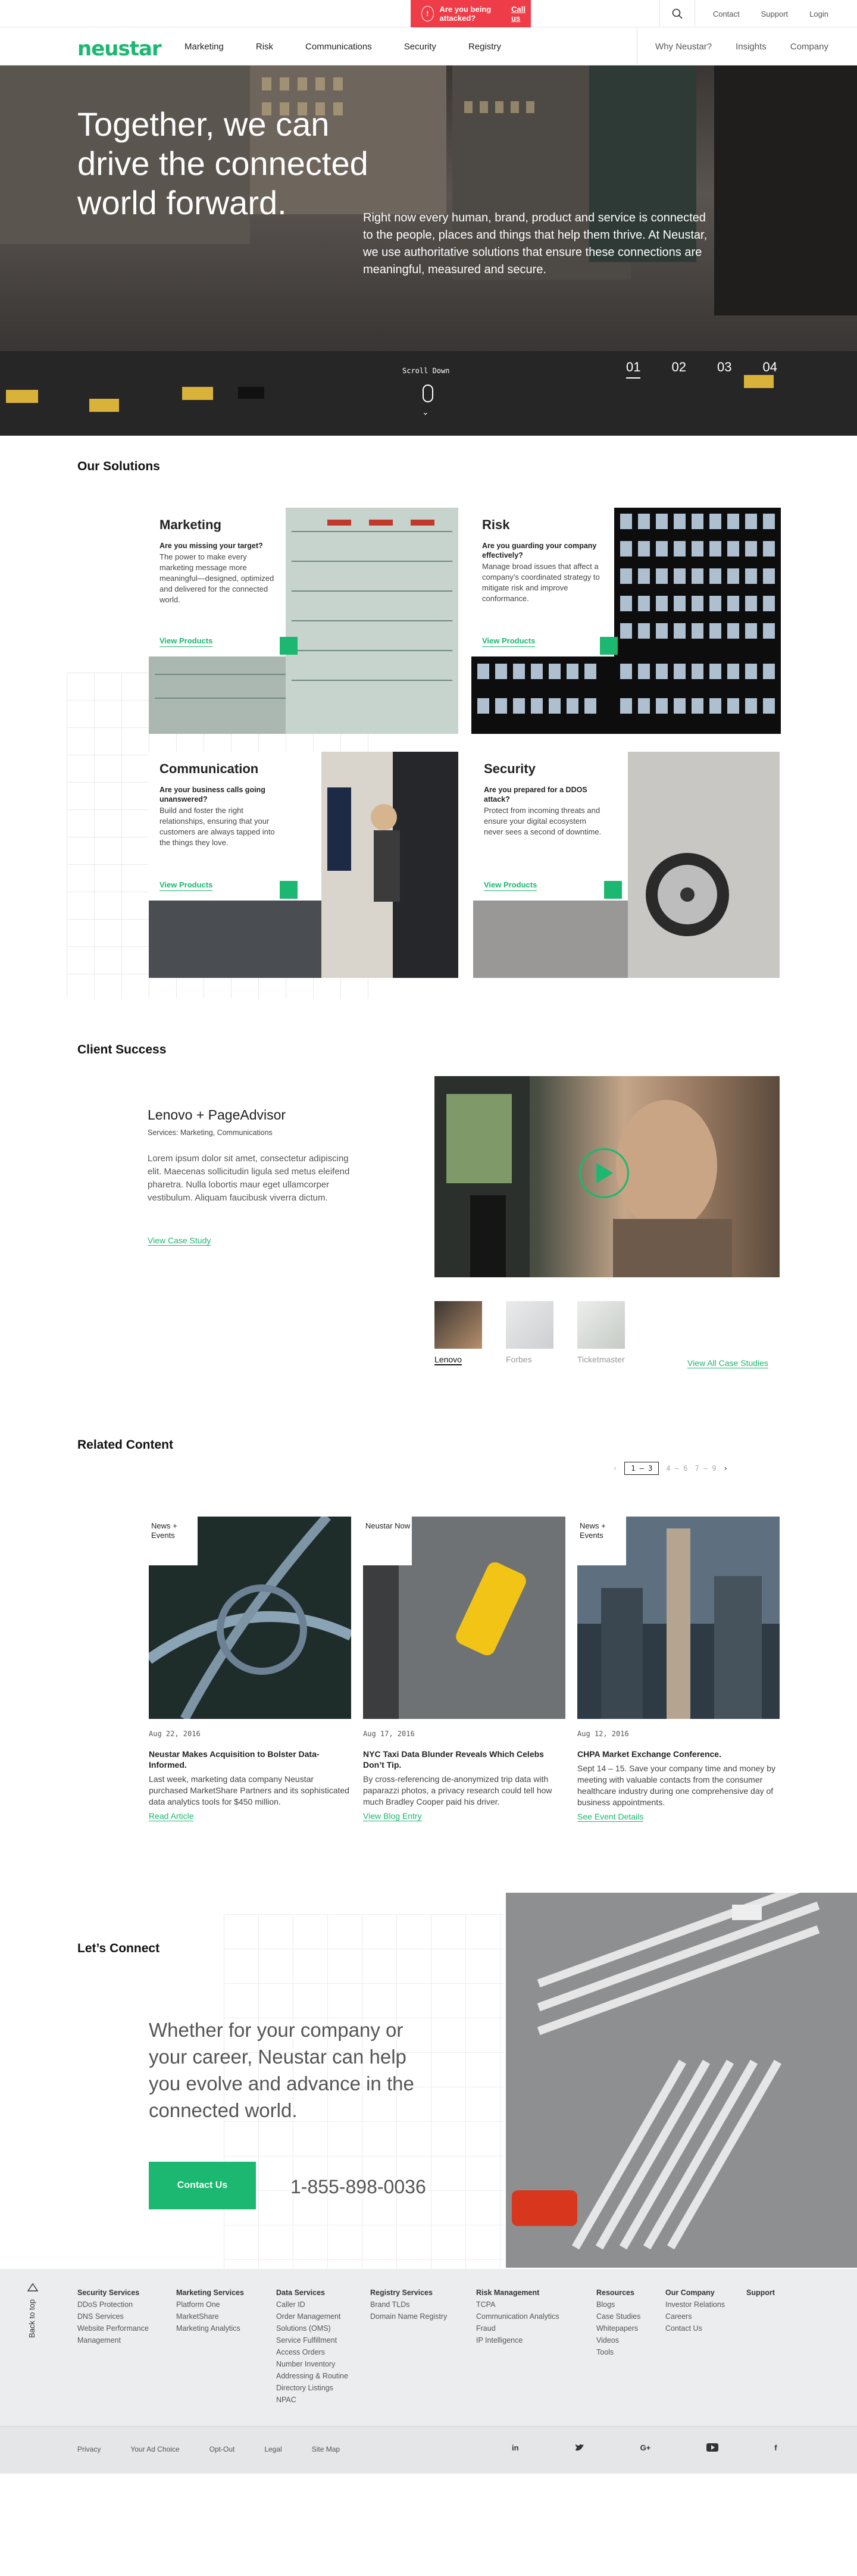 The width and height of the screenshot is (857, 2576). I want to click on footer-link: Tools, so click(626, 2352).